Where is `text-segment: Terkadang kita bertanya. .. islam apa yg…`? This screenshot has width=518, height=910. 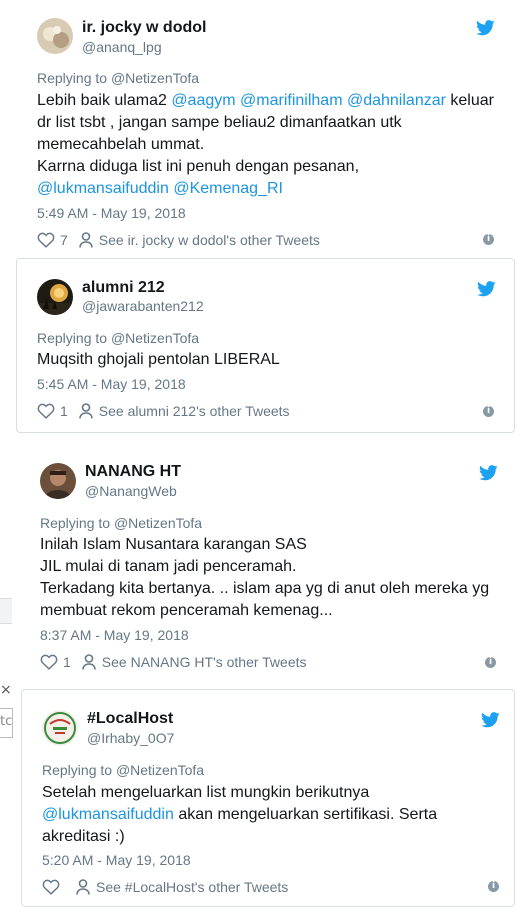
text-segment: Terkadang kita bertanya. .. islam apa yg… is located at coordinates (265, 588).